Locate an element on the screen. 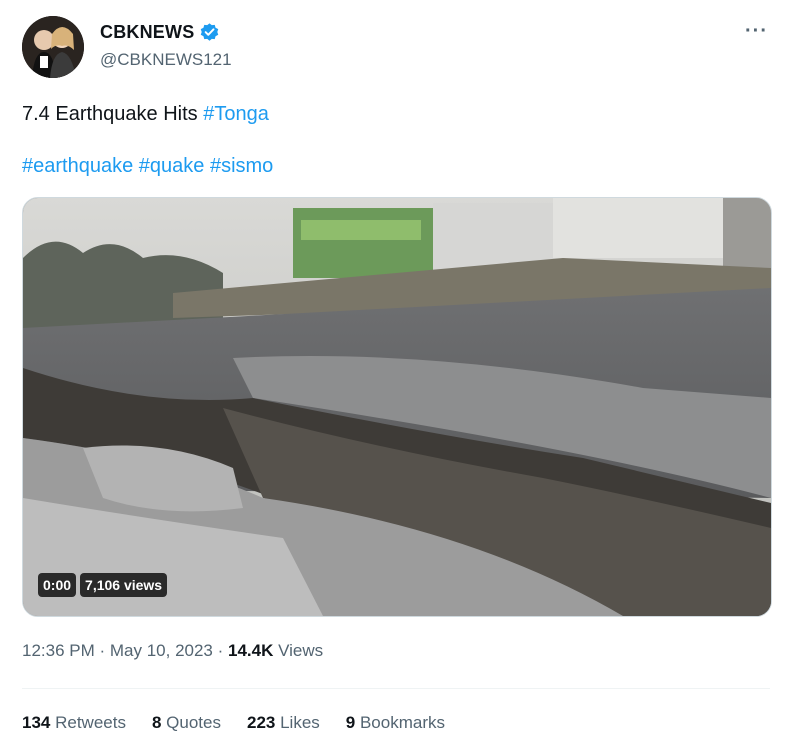 The image size is (800, 749). tweet-text-line-1: 7.4 Earthquake Hits #Tonga is located at coordinates (145, 114).